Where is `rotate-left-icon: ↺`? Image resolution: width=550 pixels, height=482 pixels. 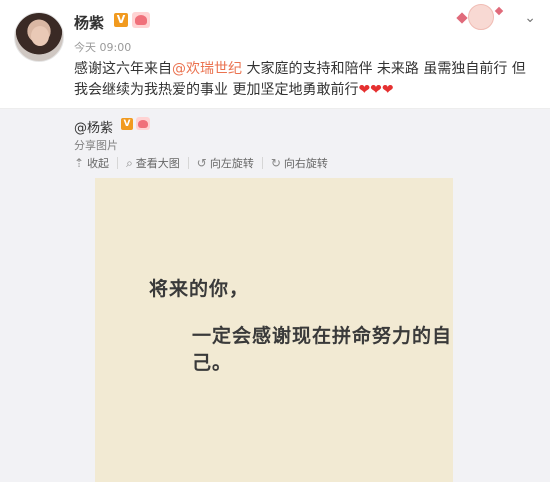
rotate-left-icon: ↺ is located at coordinates (201, 163).